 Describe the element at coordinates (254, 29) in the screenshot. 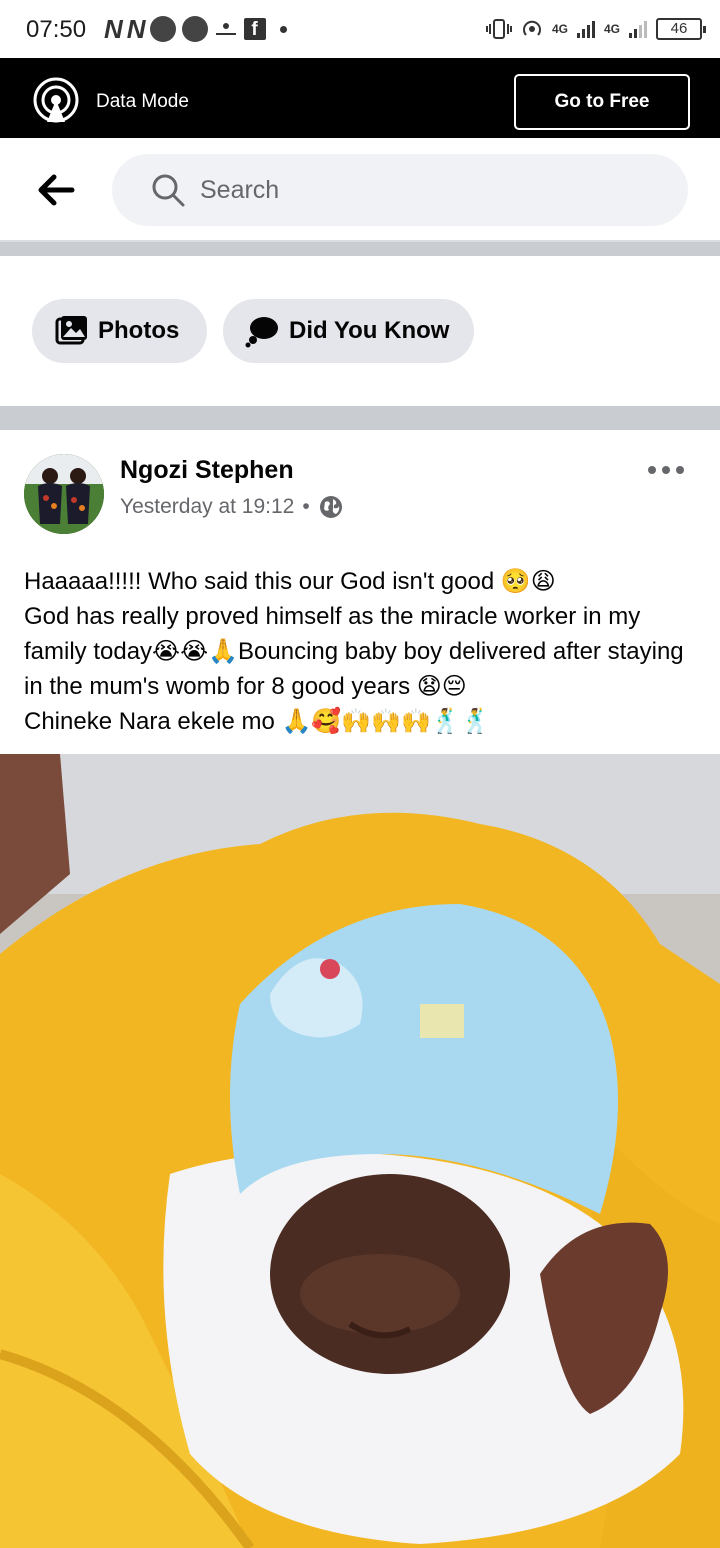

I see `facebook-icon: f` at that location.